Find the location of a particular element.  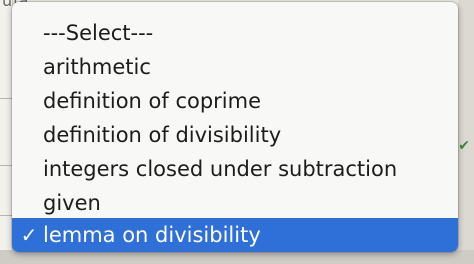

option-label: arithmetic is located at coordinates (97, 67).